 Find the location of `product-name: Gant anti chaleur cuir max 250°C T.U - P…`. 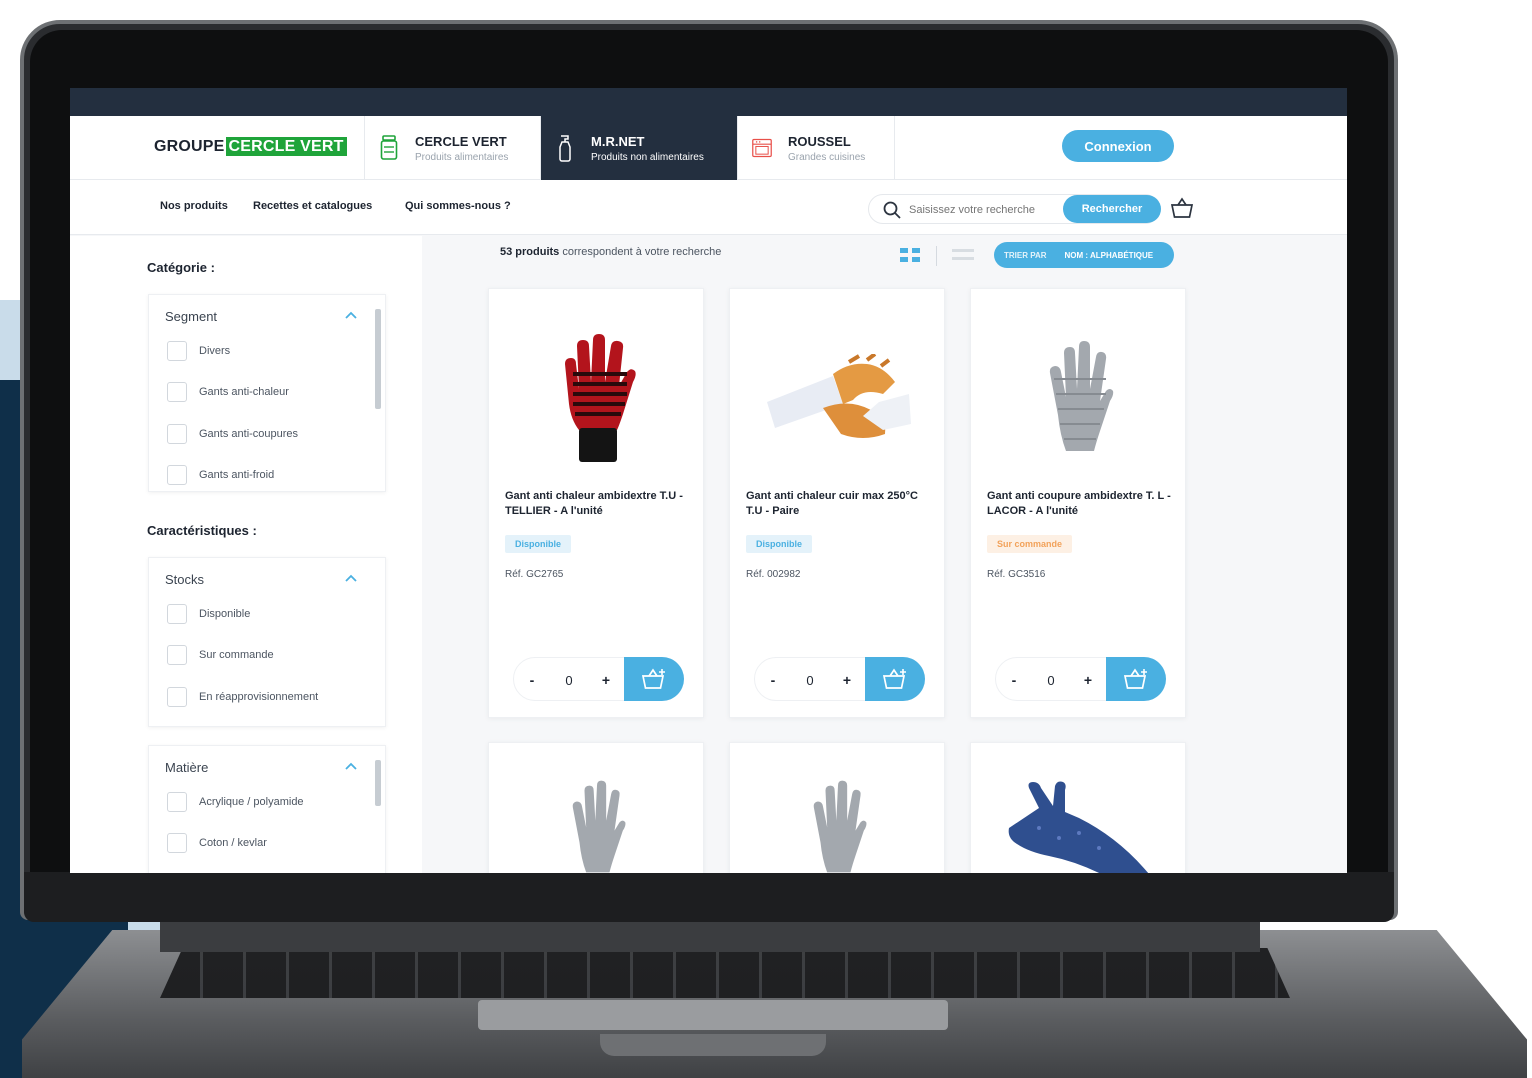

product-name: Gant anti chaleur cuir max 250°C T.U - P… is located at coordinates (841, 504).